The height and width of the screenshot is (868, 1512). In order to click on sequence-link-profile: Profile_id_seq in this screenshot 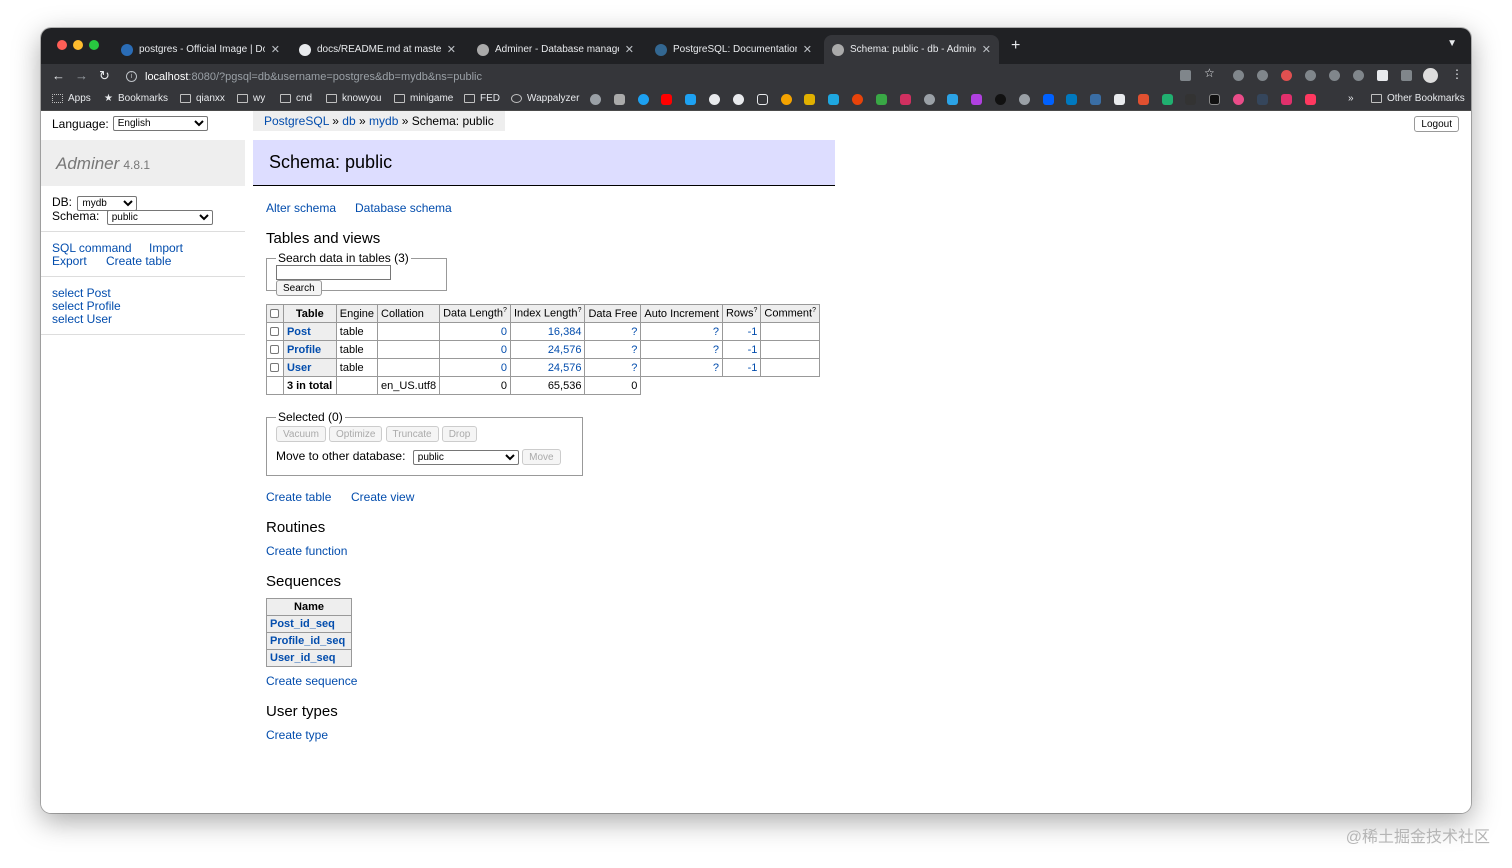, I will do `click(307, 641)`.